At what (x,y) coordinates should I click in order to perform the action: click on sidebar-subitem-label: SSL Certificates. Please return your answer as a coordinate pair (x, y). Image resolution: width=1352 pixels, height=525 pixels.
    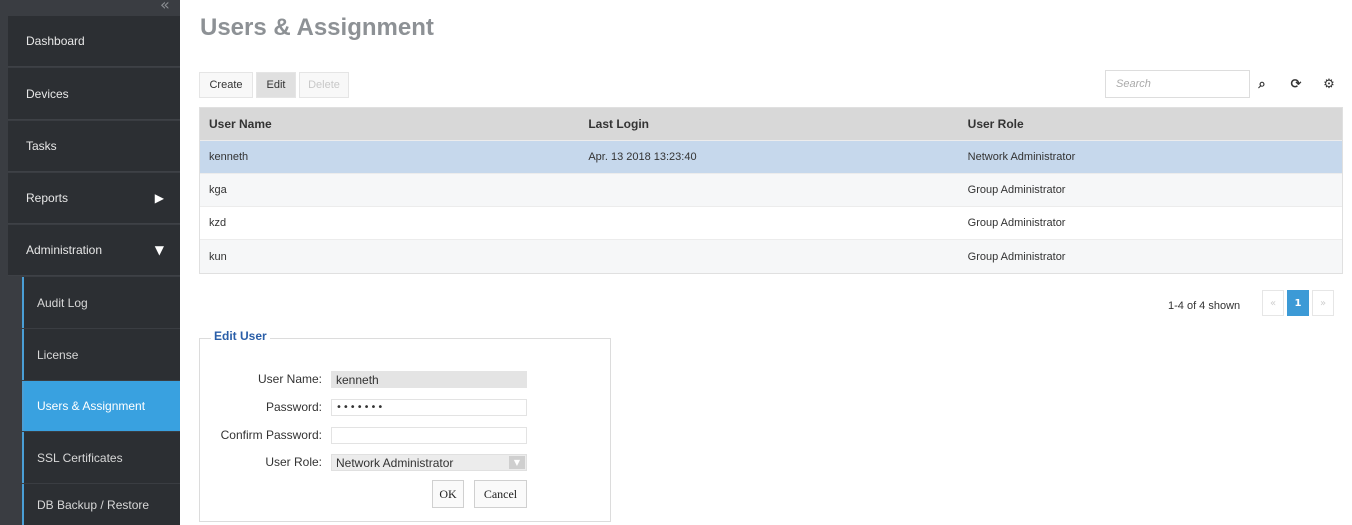
    Looking at the image, I should click on (80, 457).